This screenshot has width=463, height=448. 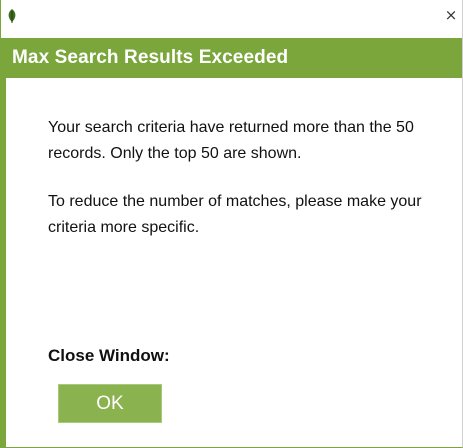 What do you see at coordinates (109, 355) in the screenshot?
I see `close-window-label: Close Window:` at bounding box center [109, 355].